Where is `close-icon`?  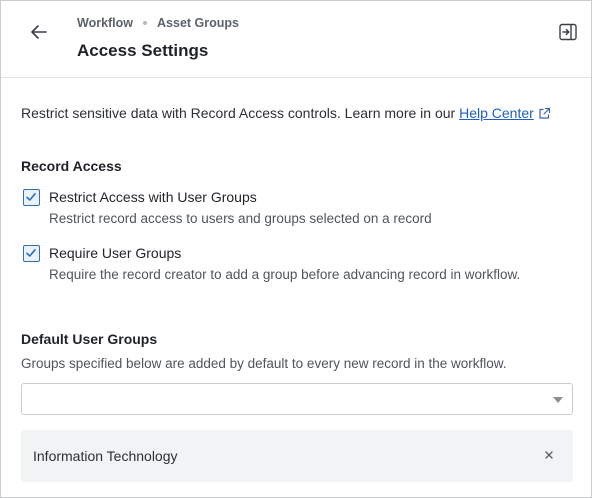
close-icon is located at coordinates (549, 455).